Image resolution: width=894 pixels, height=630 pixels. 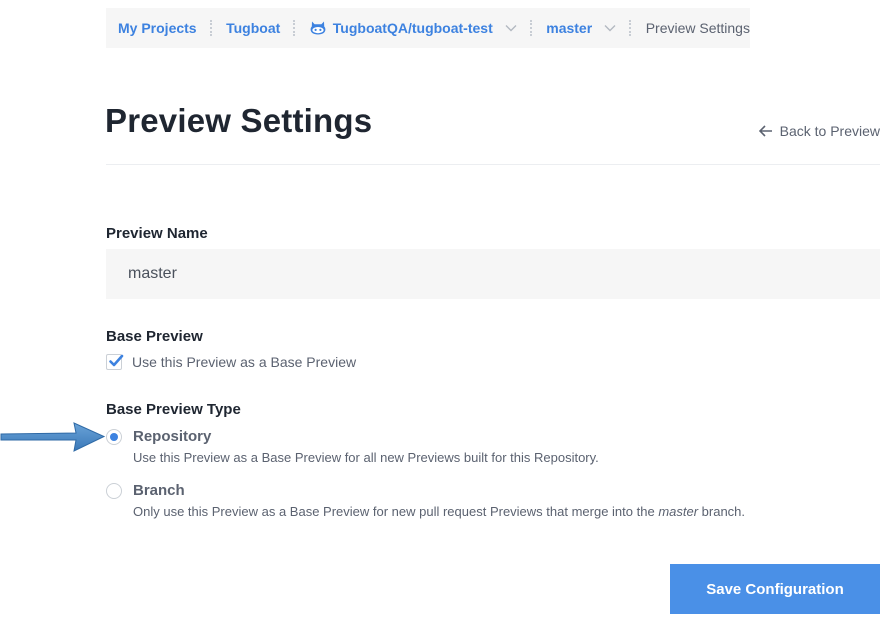 What do you see at coordinates (114, 437) in the screenshot?
I see `radio-repository` at bounding box center [114, 437].